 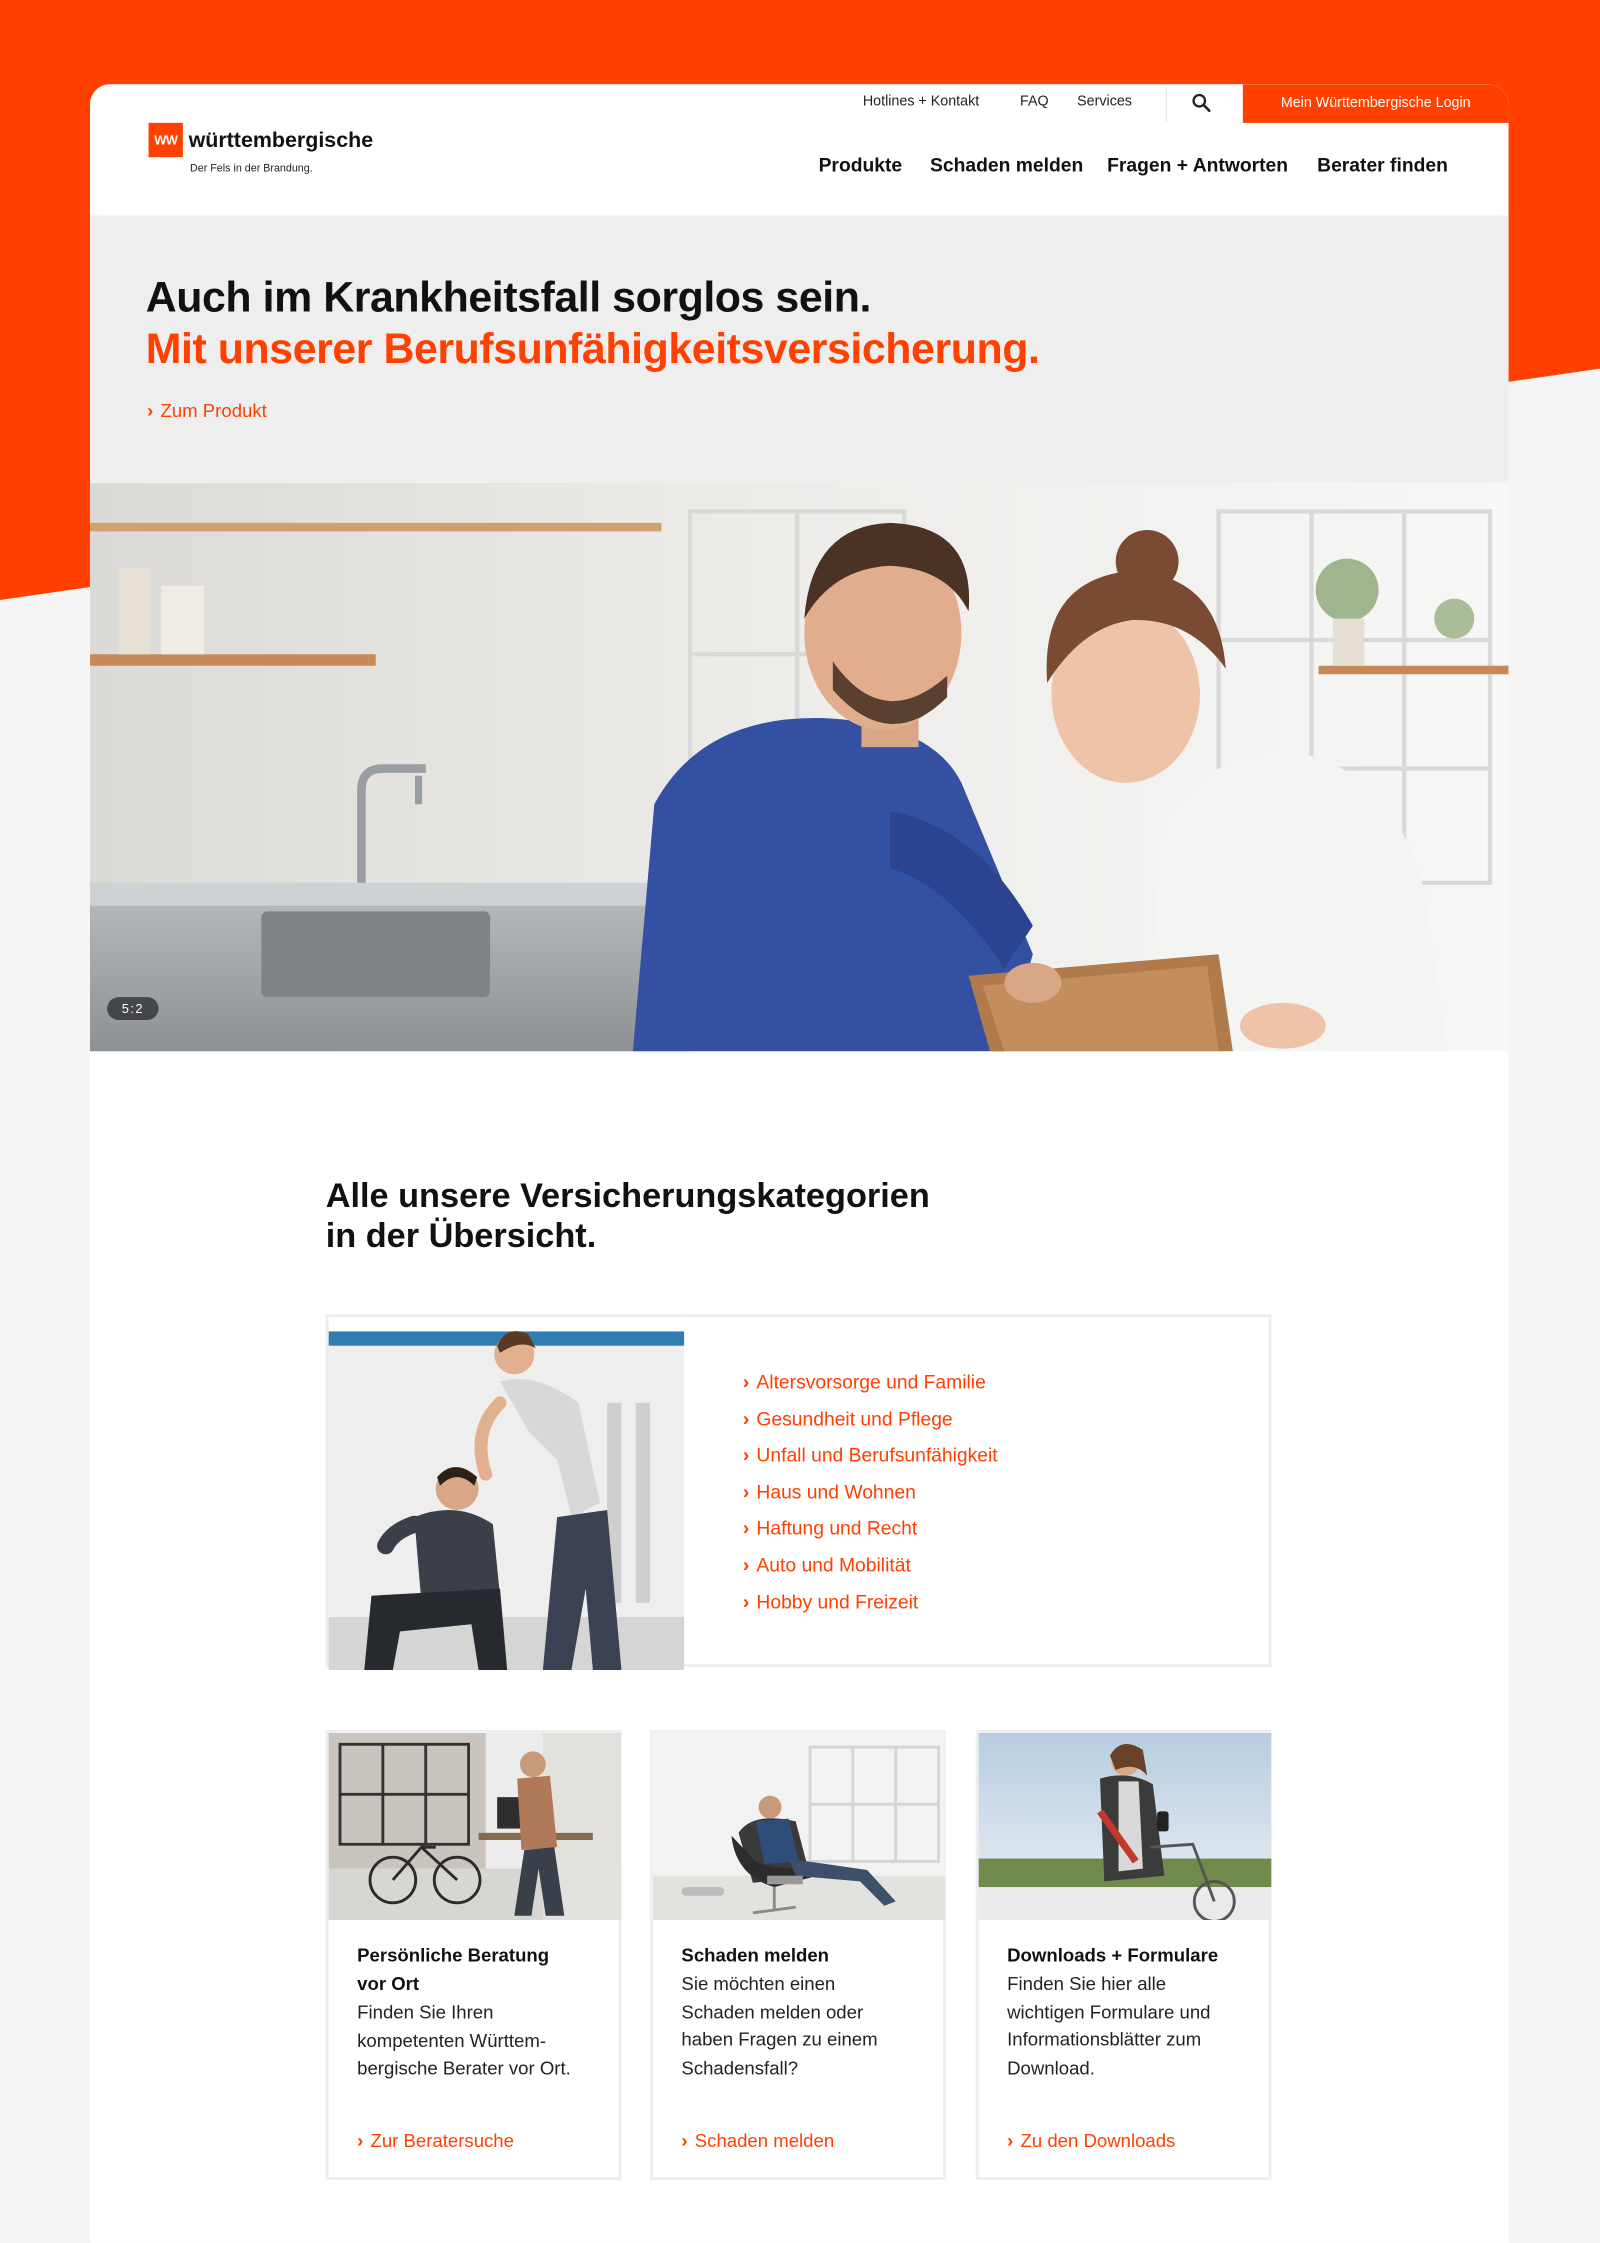 What do you see at coordinates (475, 1826) in the screenshot?
I see `tile-image-office-bike` at bounding box center [475, 1826].